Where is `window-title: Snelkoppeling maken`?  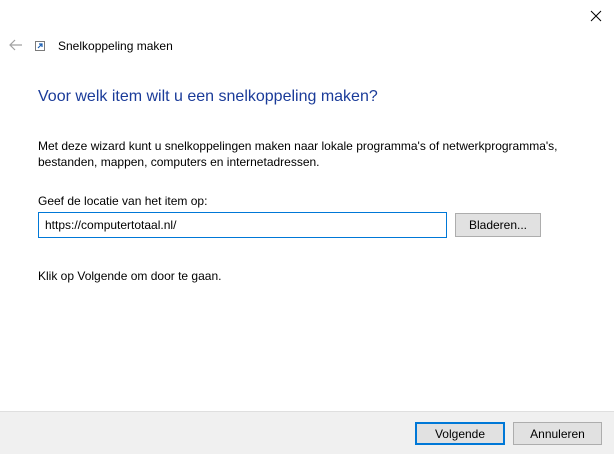 window-title: Snelkoppeling maken is located at coordinates (115, 46).